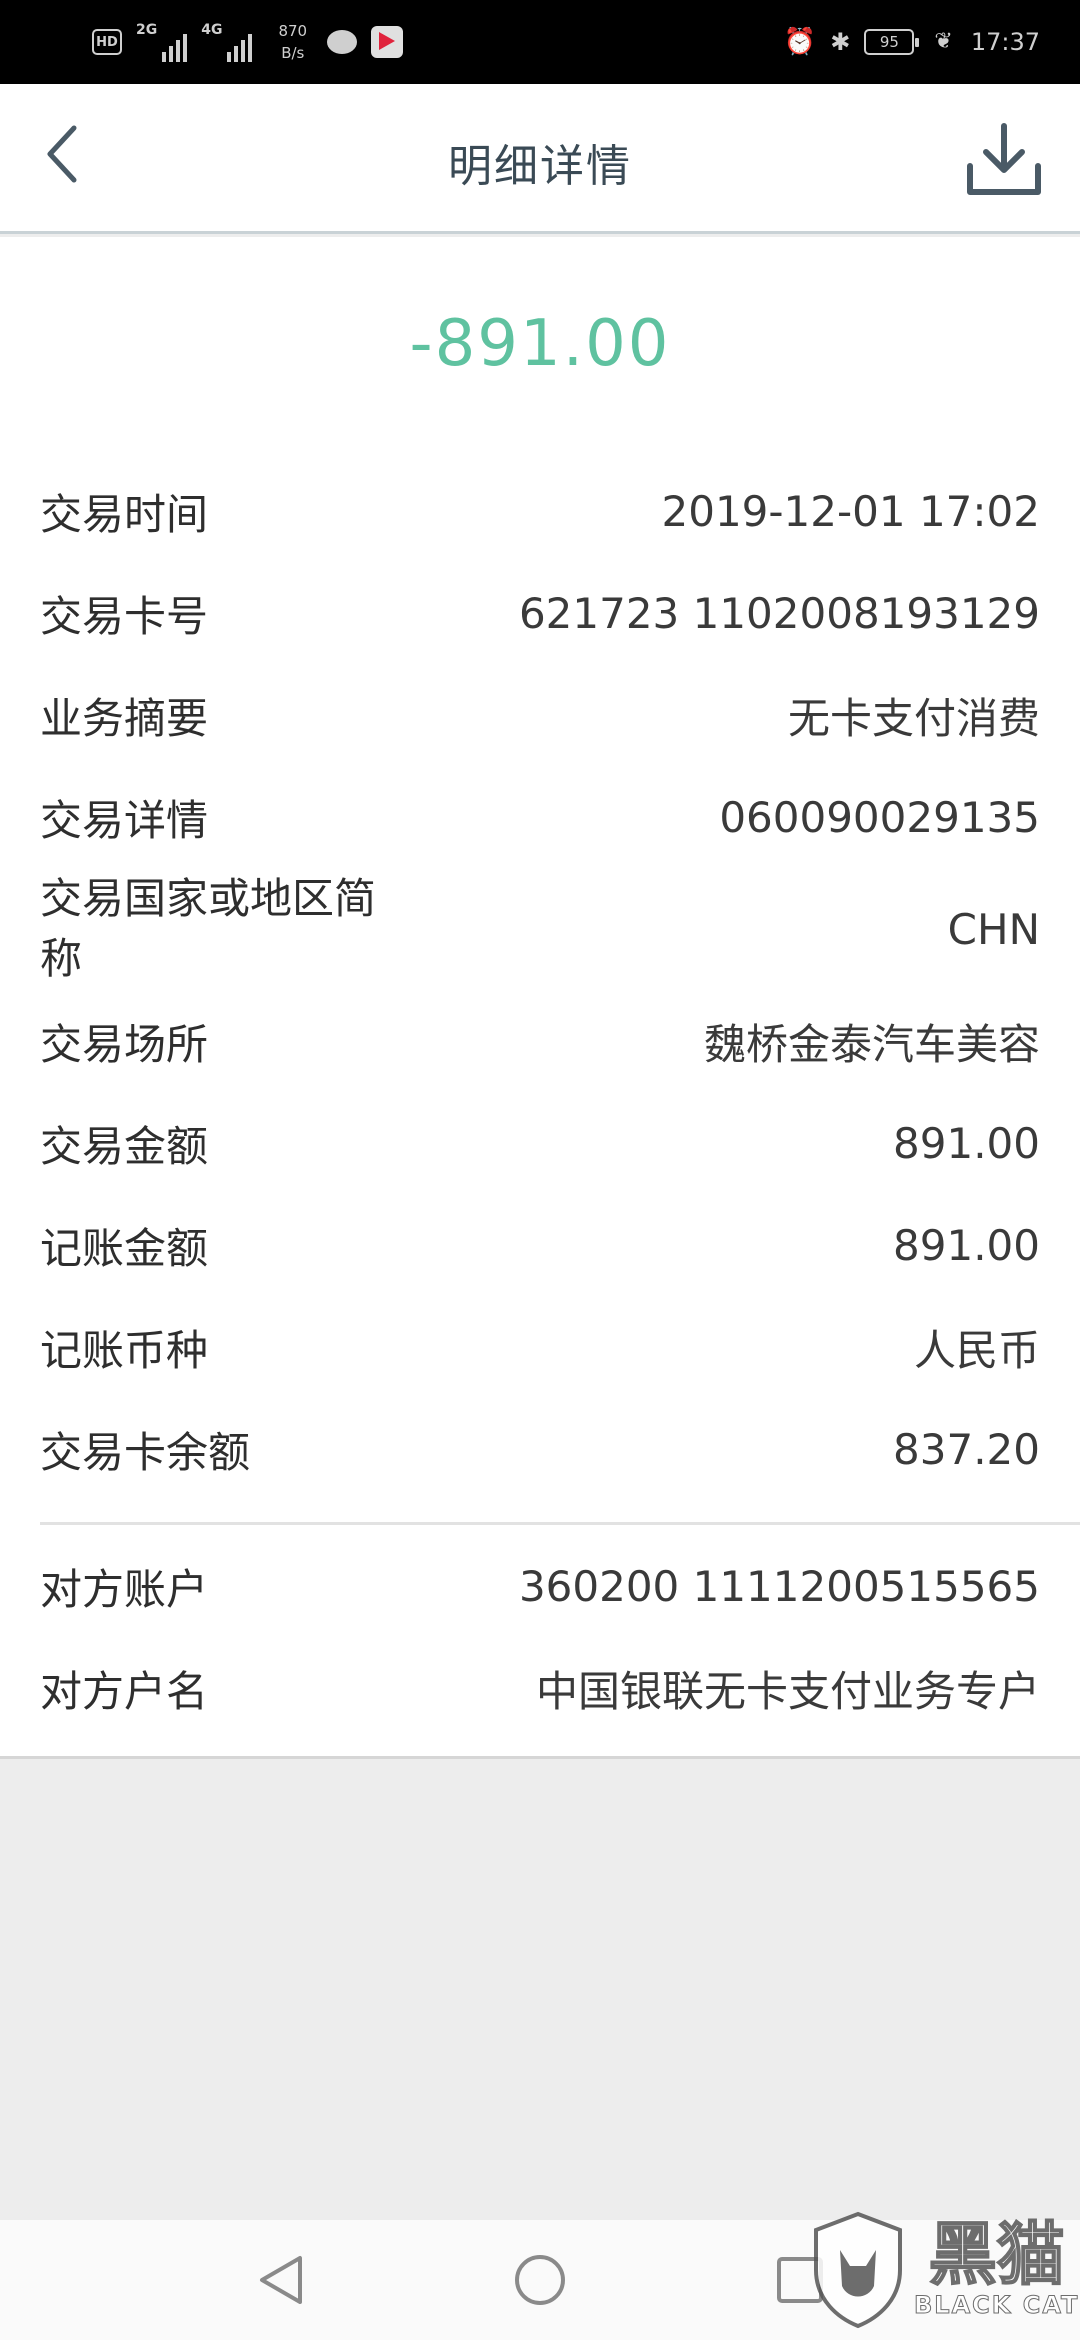 The height and width of the screenshot is (2340, 1080). What do you see at coordinates (540, 1041) in the screenshot?
I see `detail-row-merchant: 交易场所 魏桥金泰汽车美容` at bounding box center [540, 1041].